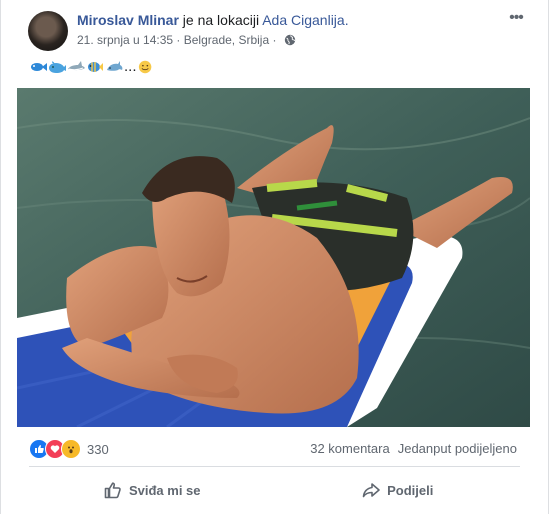 The height and width of the screenshot is (516, 549). What do you see at coordinates (95, 66) in the screenshot?
I see `tropical-fish-icon` at bounding box center [95, 66].